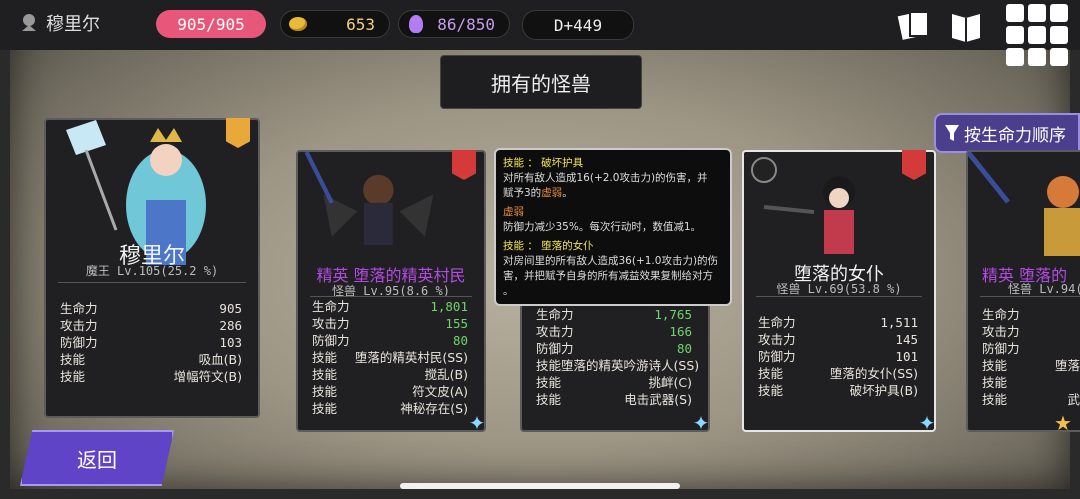 The width and height of the screenshot is (1080, 499). I want to click on page-title: 拥有的怪兽, so click(541, 82).